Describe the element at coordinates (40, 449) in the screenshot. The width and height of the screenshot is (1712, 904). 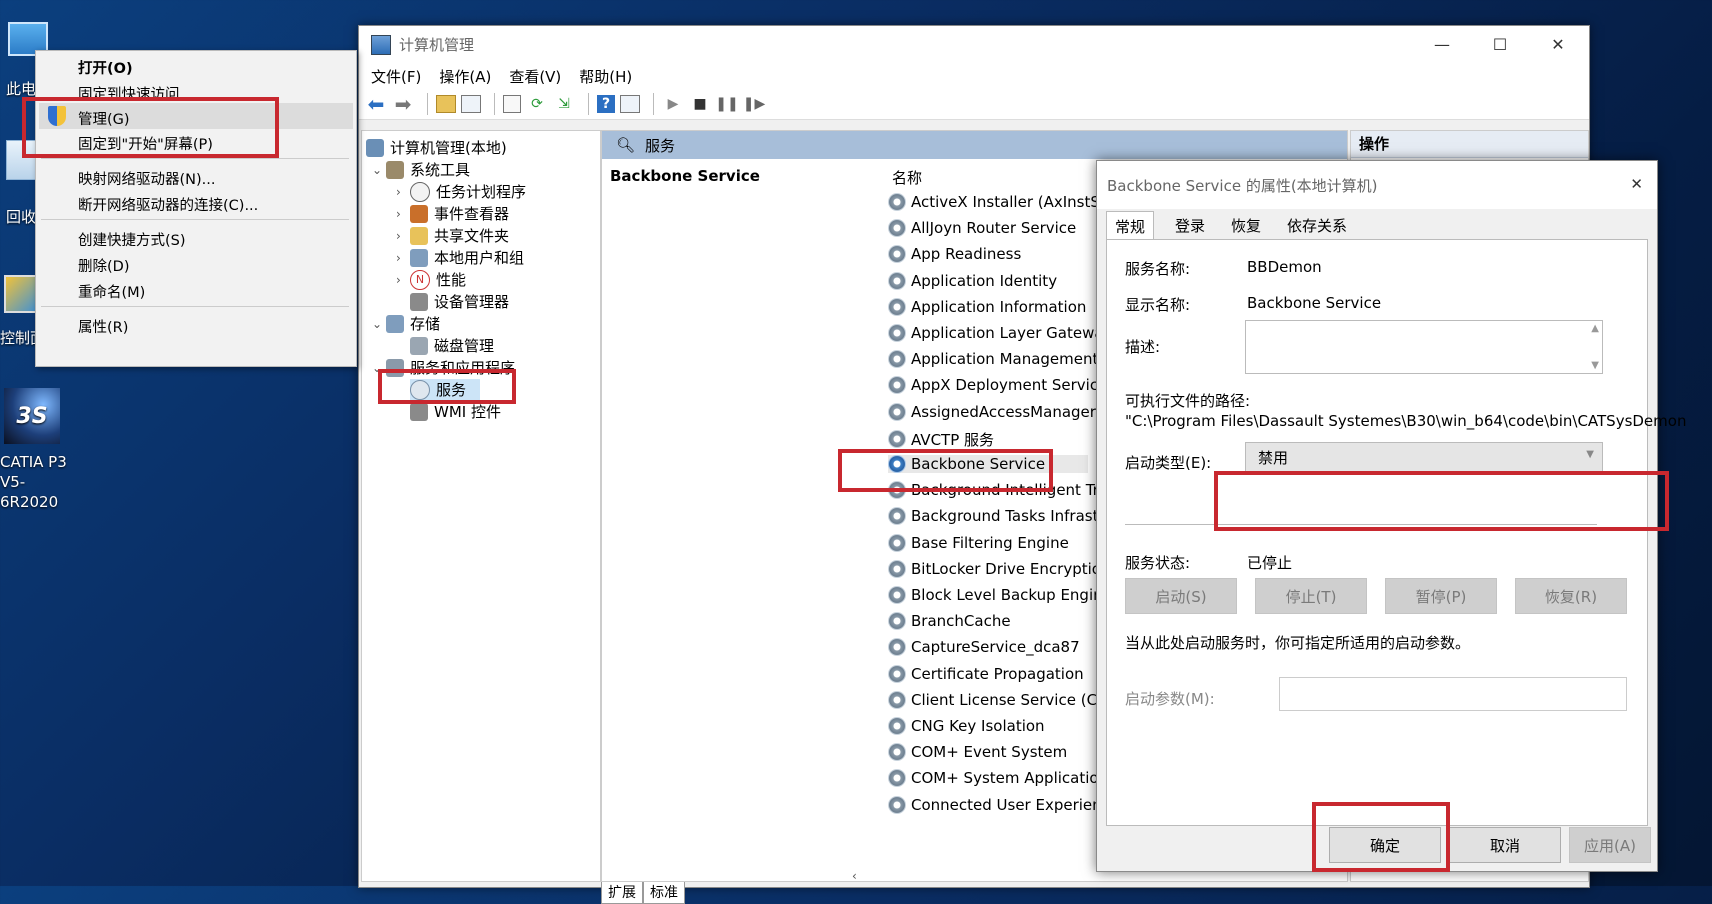
I see `desktop-icon-catia: 3S CATIA P3 V5-6R2020` at that location.